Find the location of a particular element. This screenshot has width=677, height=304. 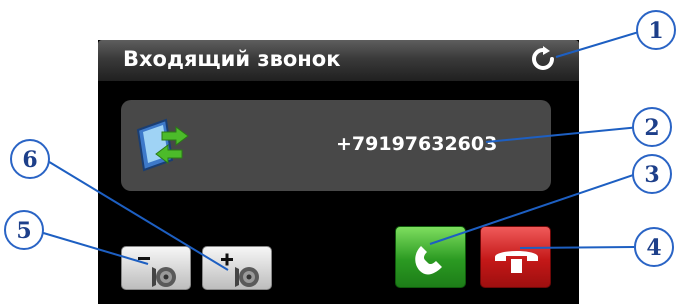

svg-text: 3 is located at coordinates (651, 175).